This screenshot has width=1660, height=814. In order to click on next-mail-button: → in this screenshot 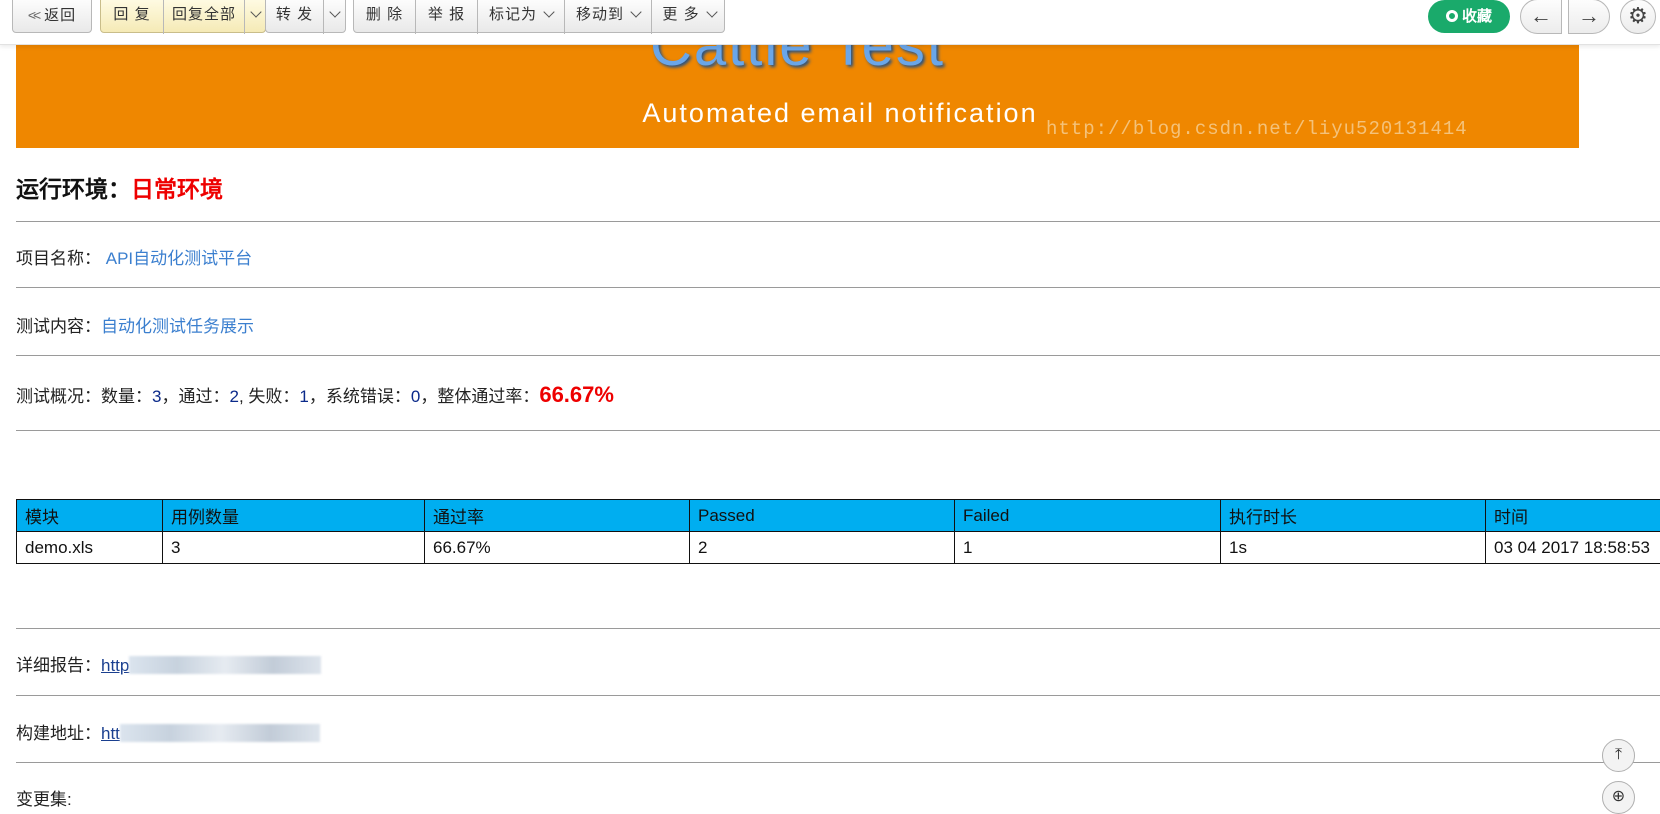, I will do `click(1589, 17)`.